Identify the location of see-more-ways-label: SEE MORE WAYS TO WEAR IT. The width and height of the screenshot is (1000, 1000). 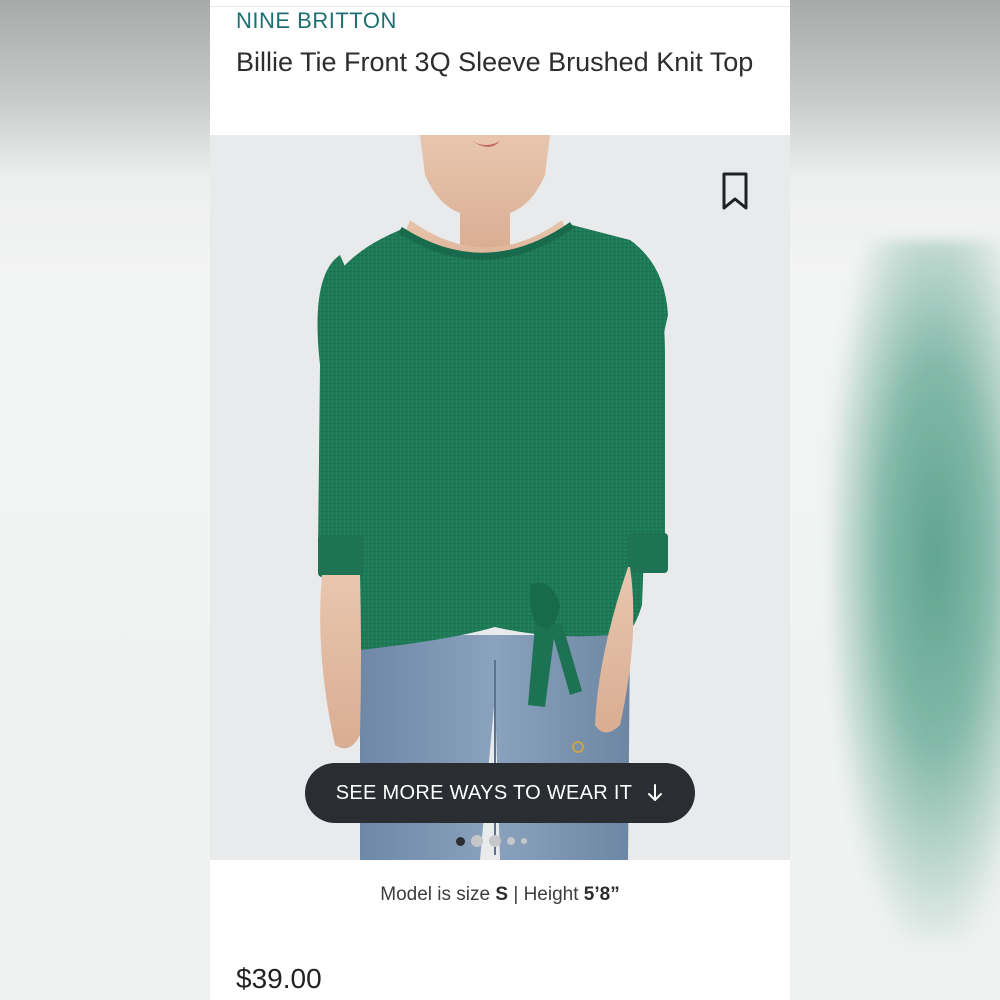
(484, 792).